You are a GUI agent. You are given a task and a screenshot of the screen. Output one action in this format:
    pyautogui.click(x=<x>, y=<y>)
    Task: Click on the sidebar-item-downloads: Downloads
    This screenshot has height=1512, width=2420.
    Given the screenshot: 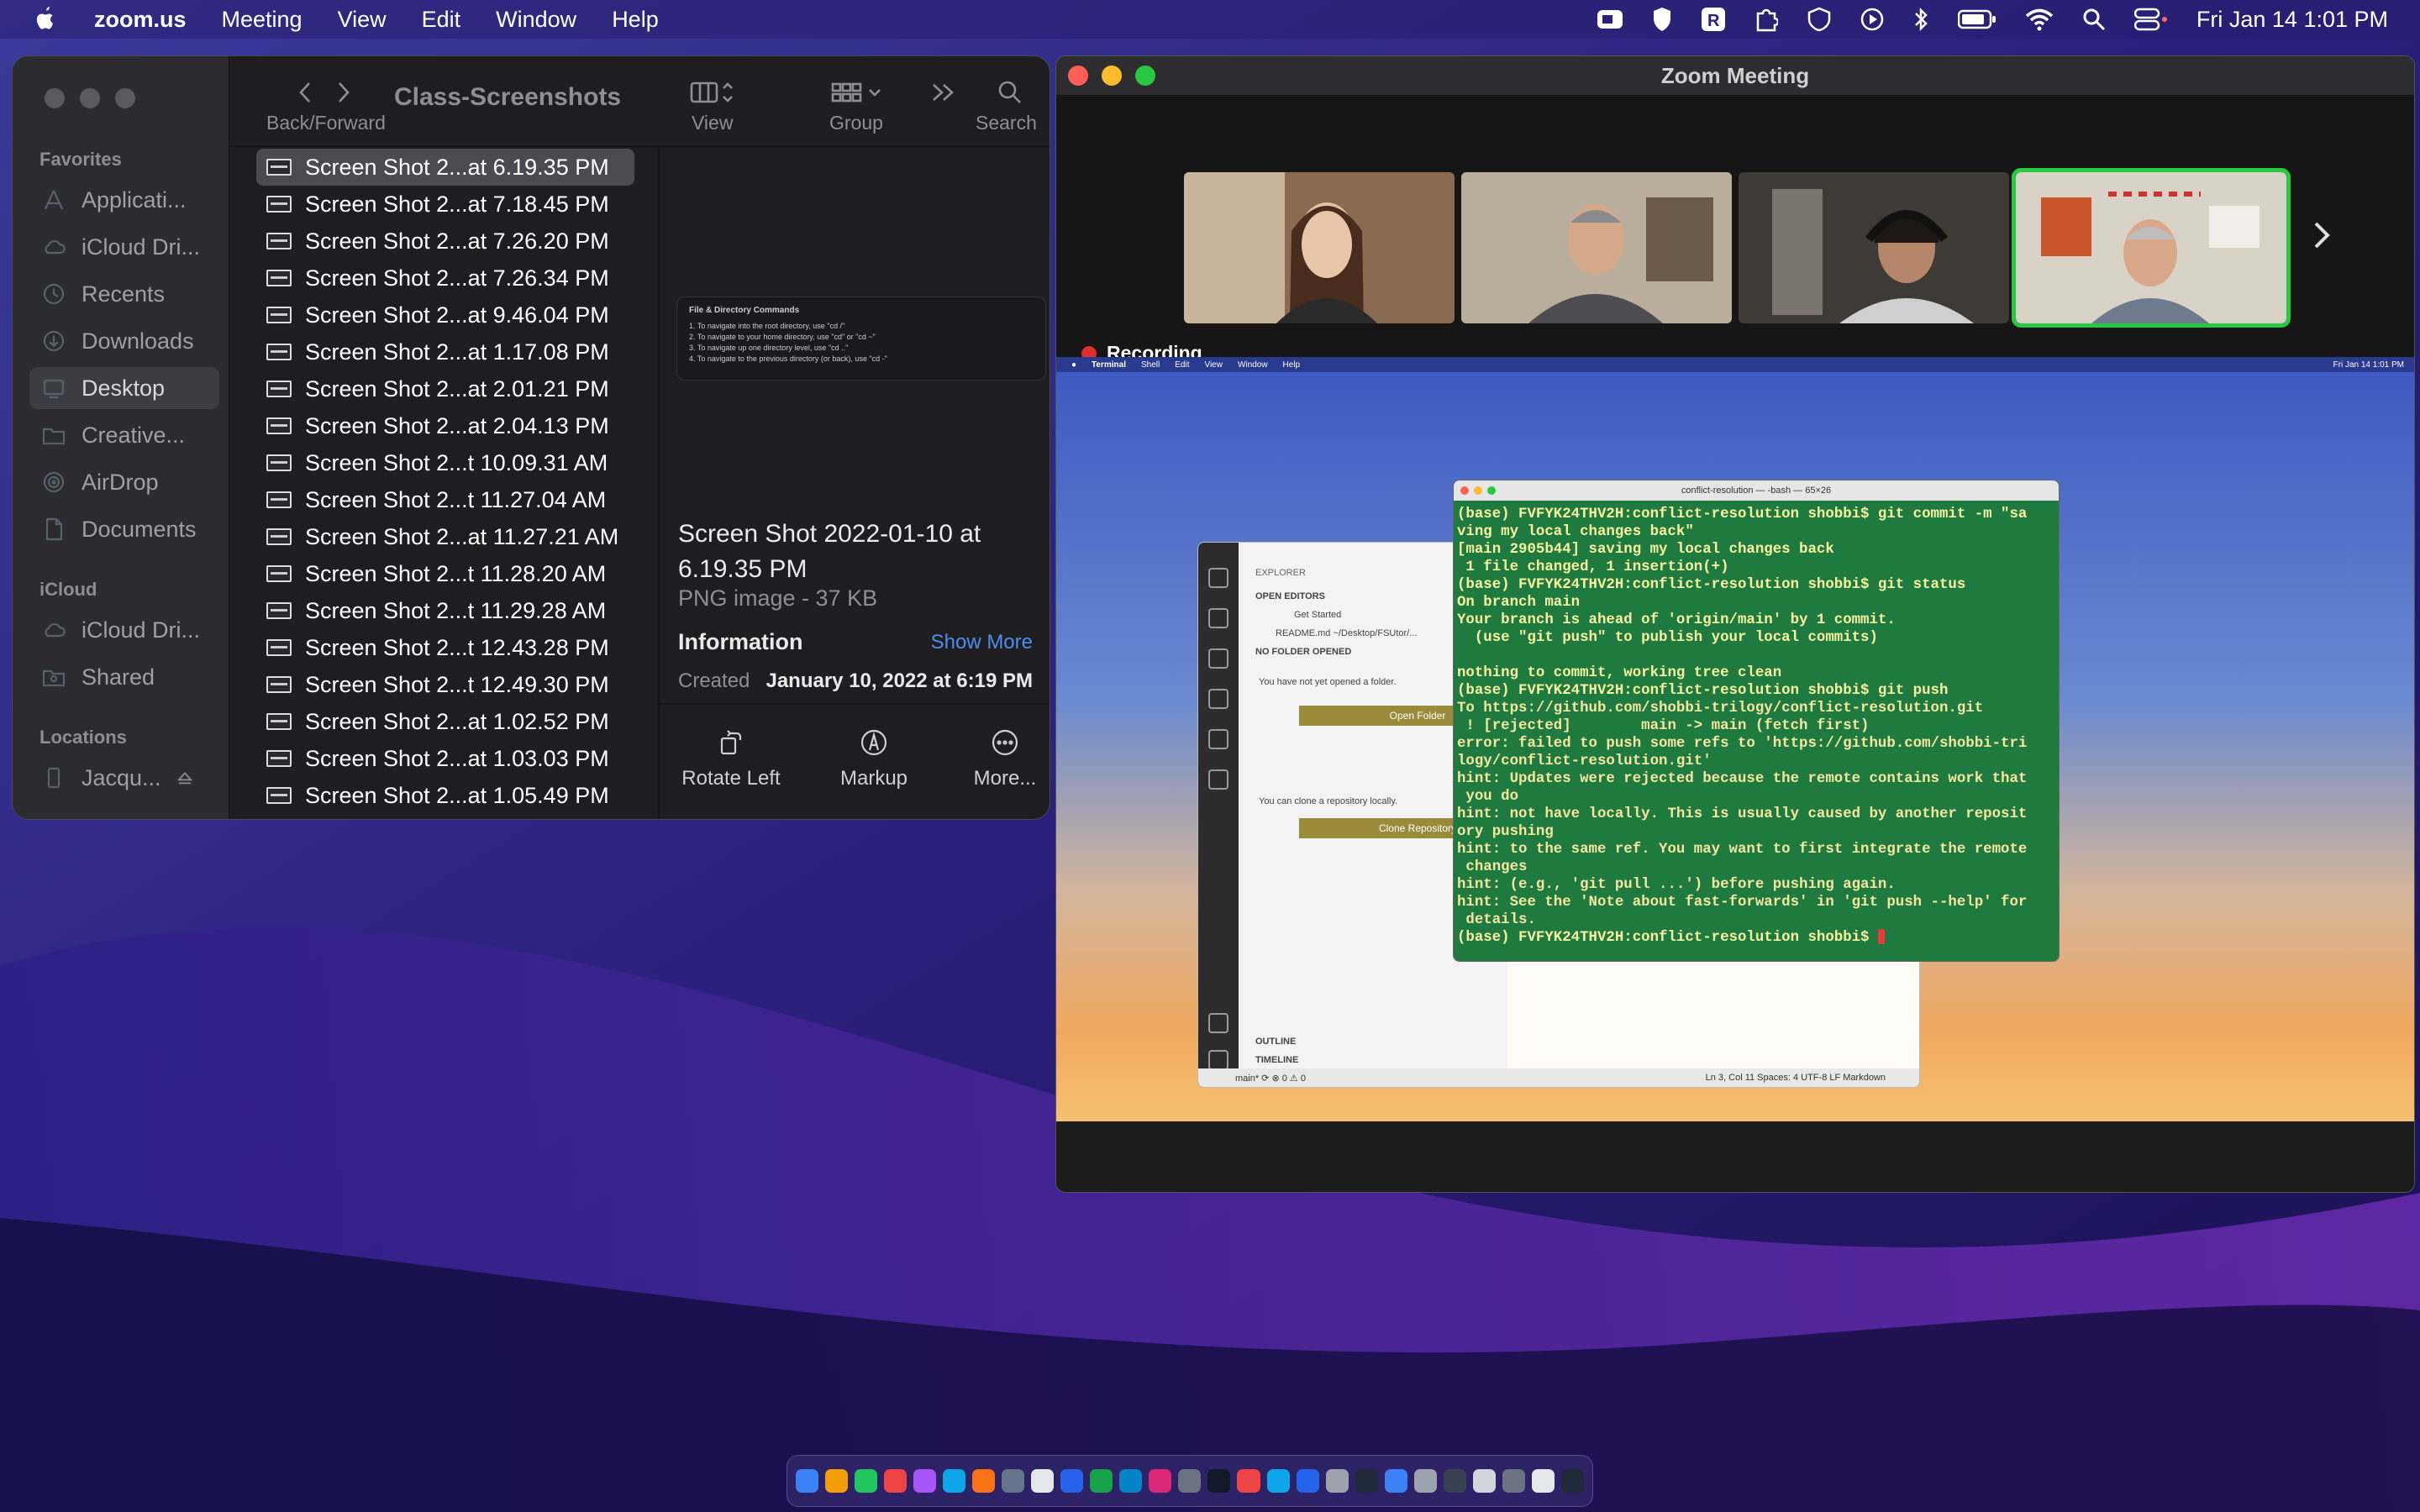 What is the action you would take?
    pyautogui.click(x=124, y=341)
    